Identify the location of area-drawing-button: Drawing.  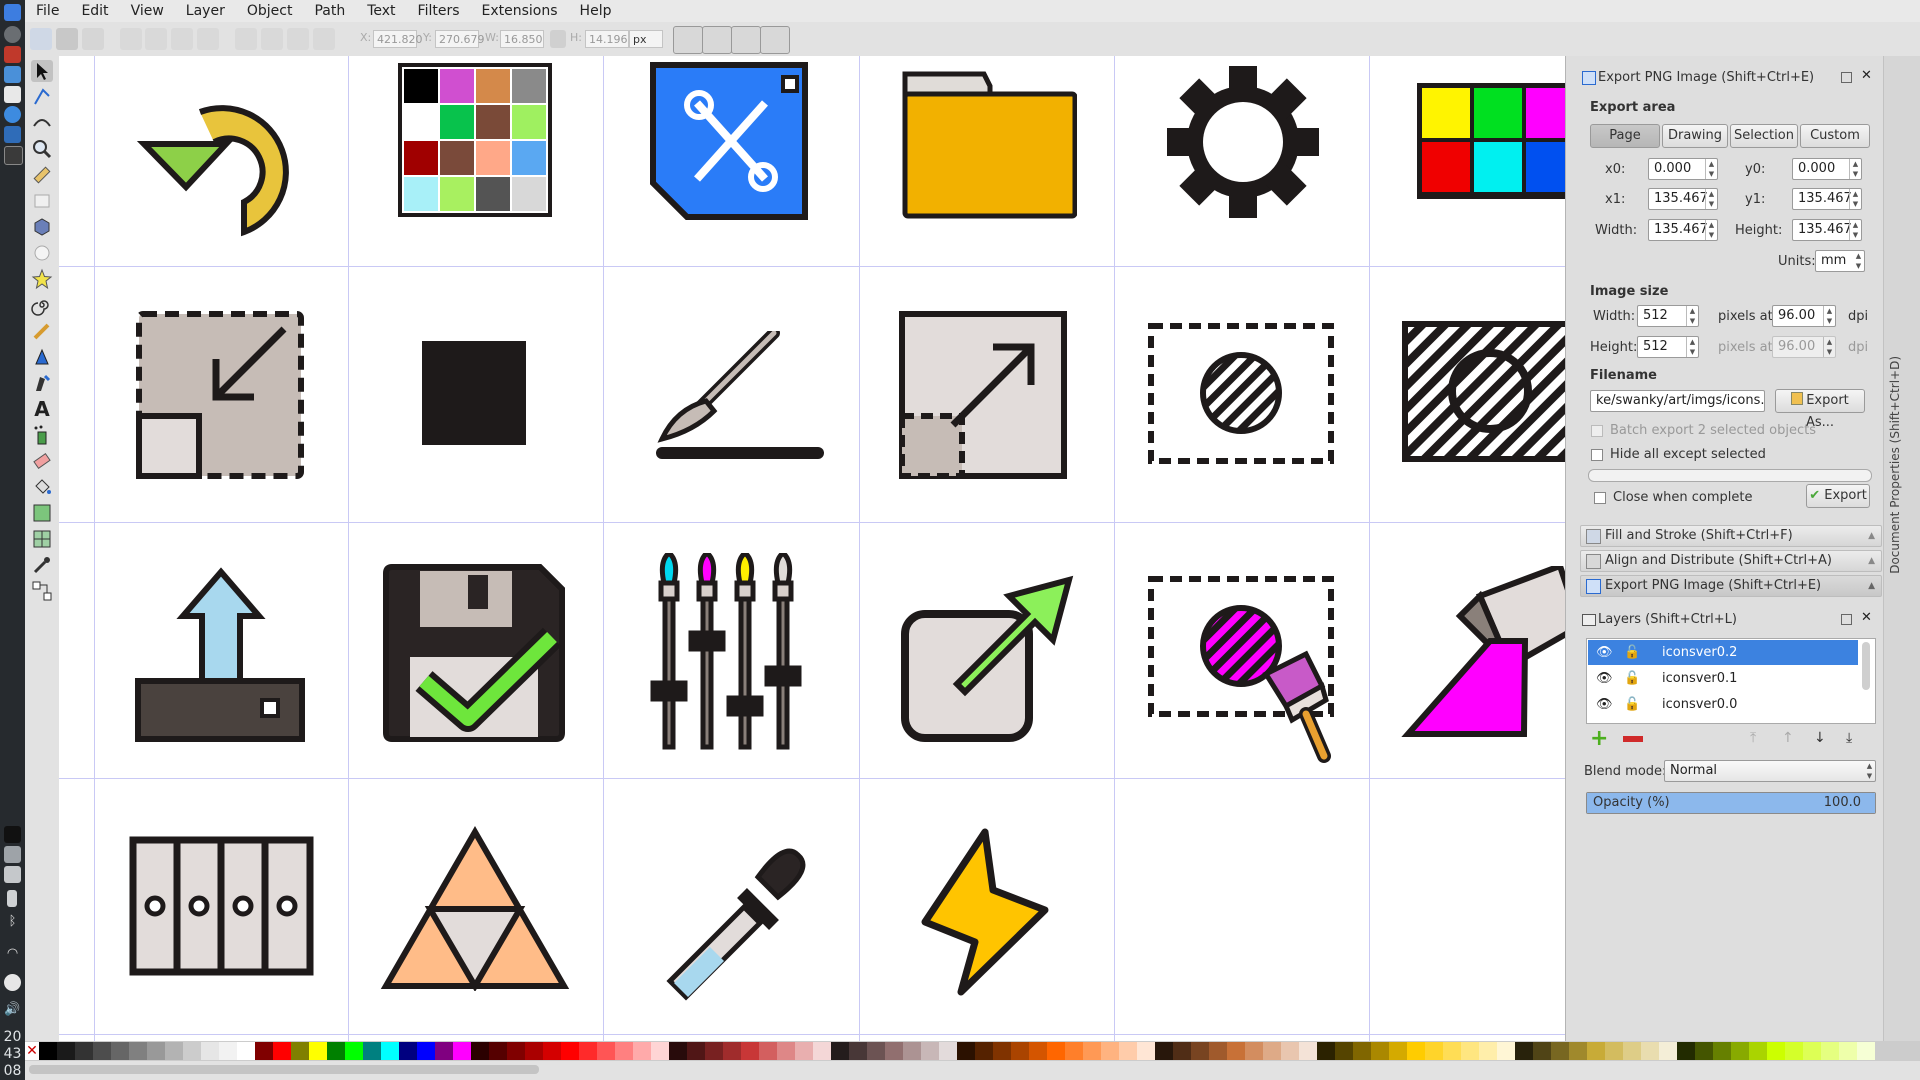
(1695, 136).